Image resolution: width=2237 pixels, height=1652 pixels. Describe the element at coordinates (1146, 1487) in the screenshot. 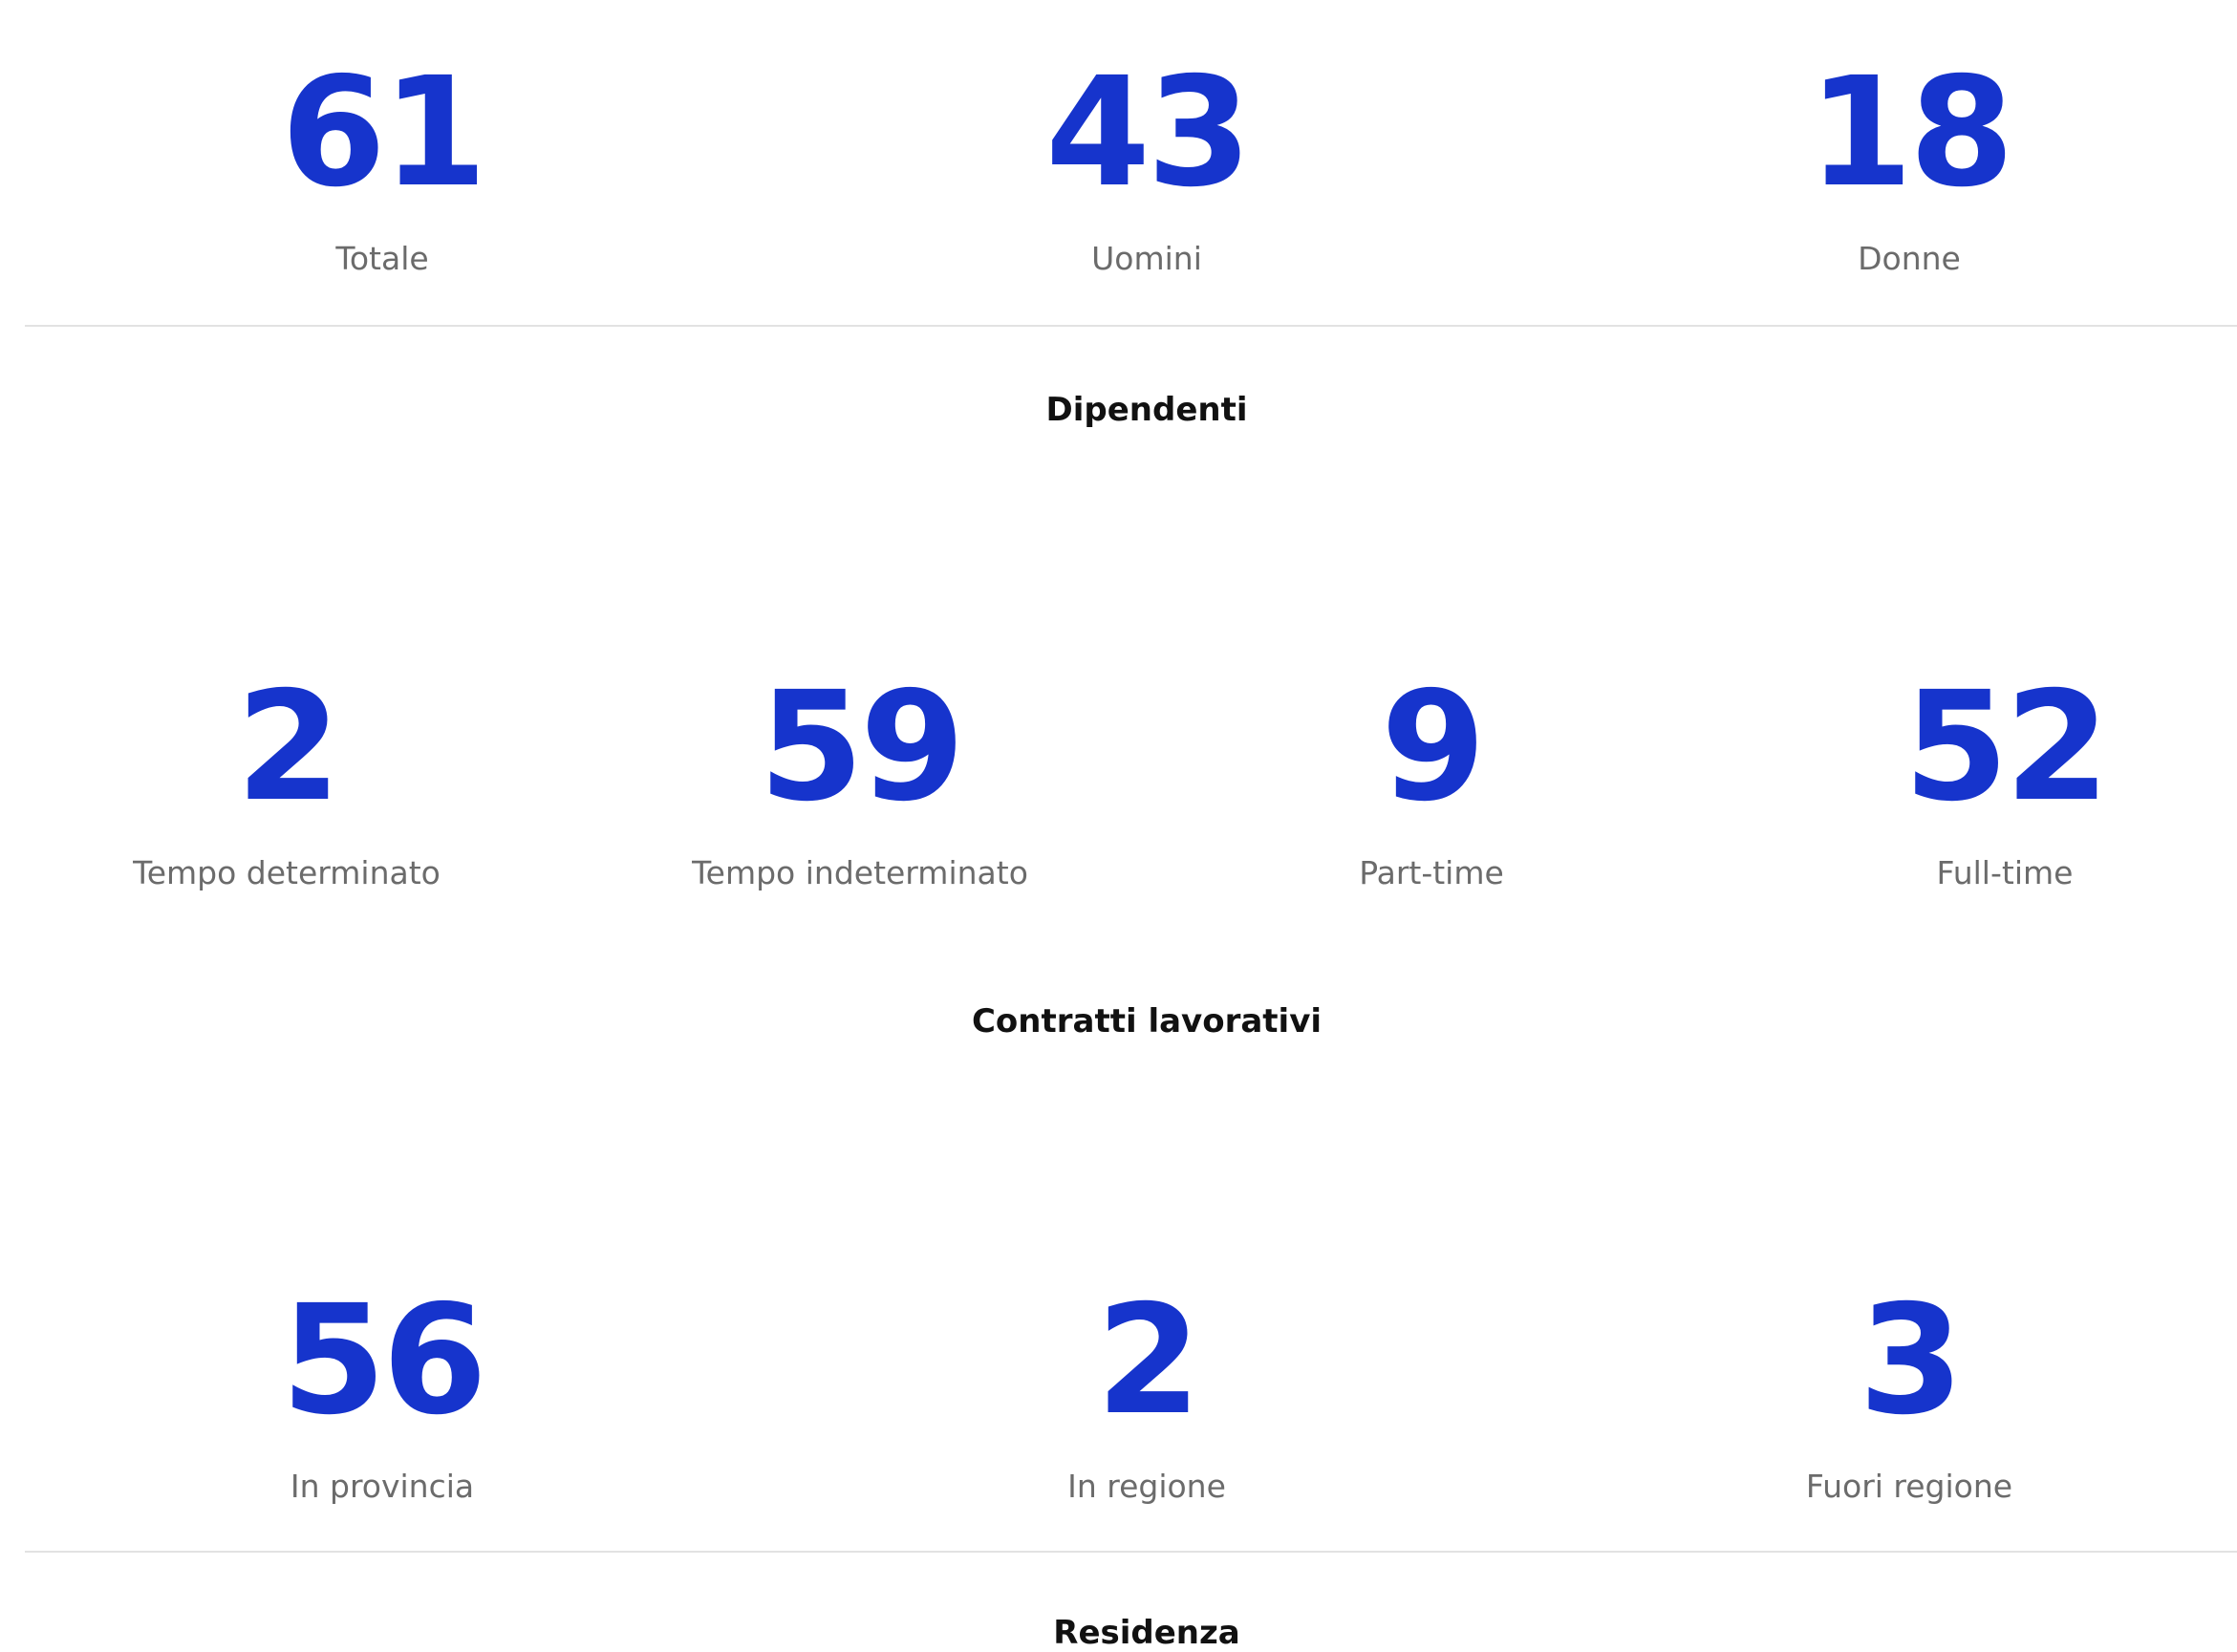

I see `stat-label: In regione` at that location.